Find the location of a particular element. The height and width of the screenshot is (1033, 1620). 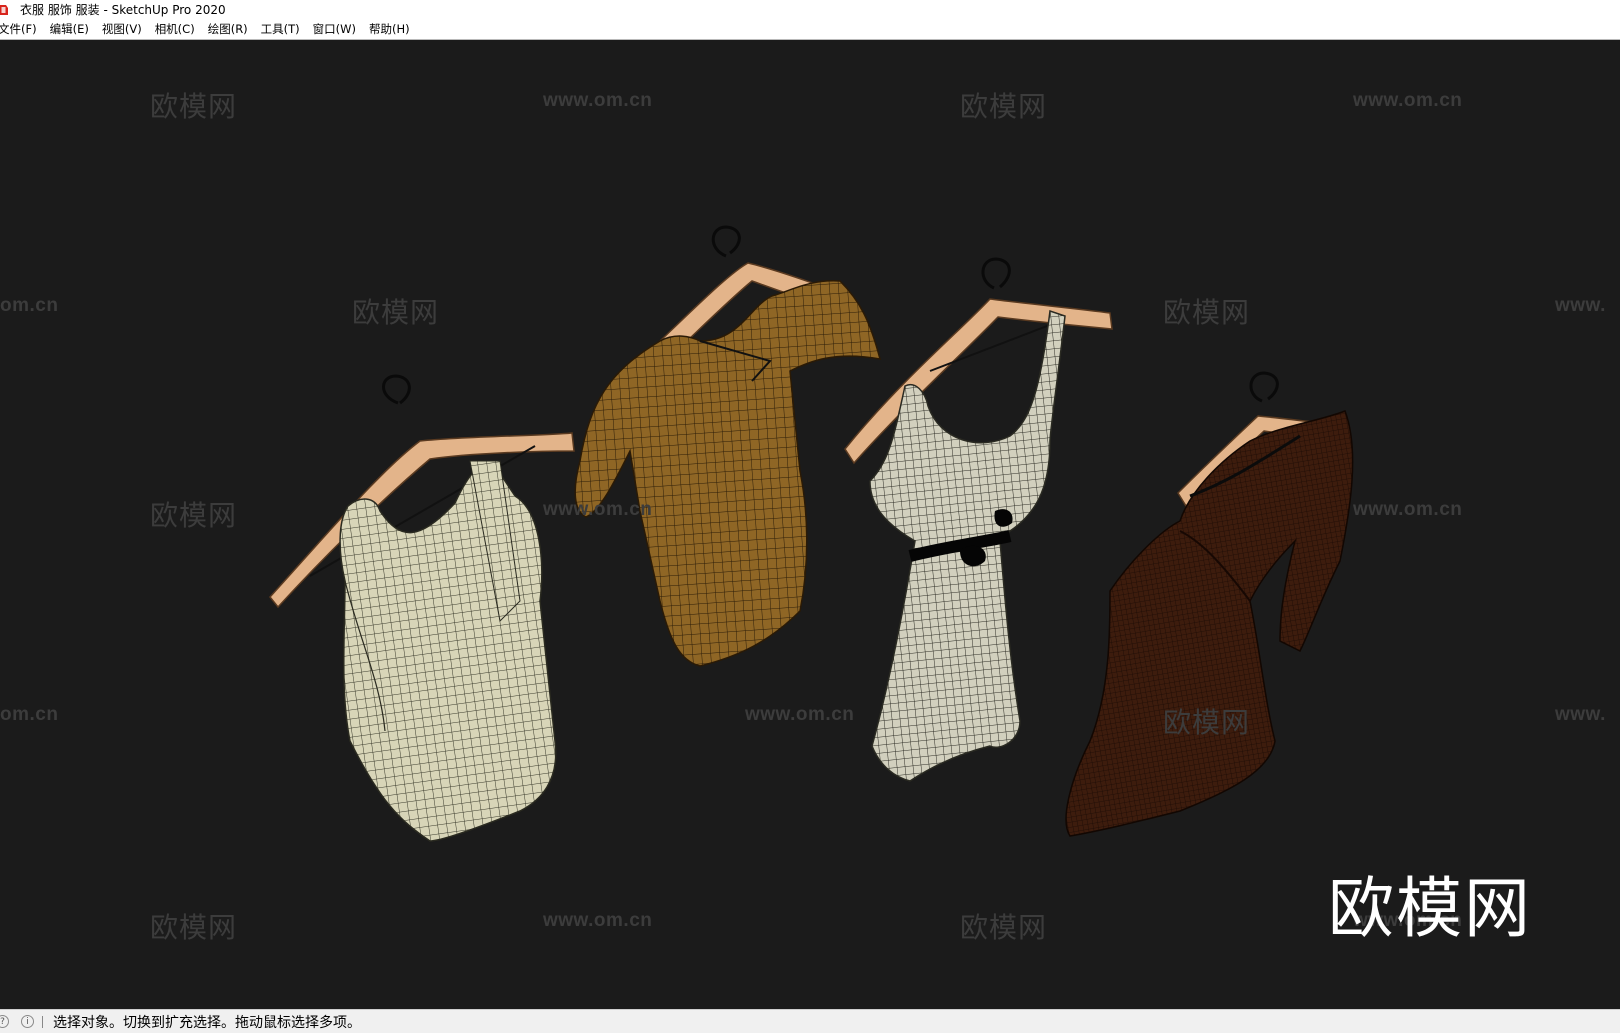

menu-tools: 工具(T) is located at coordinates (280, 29).